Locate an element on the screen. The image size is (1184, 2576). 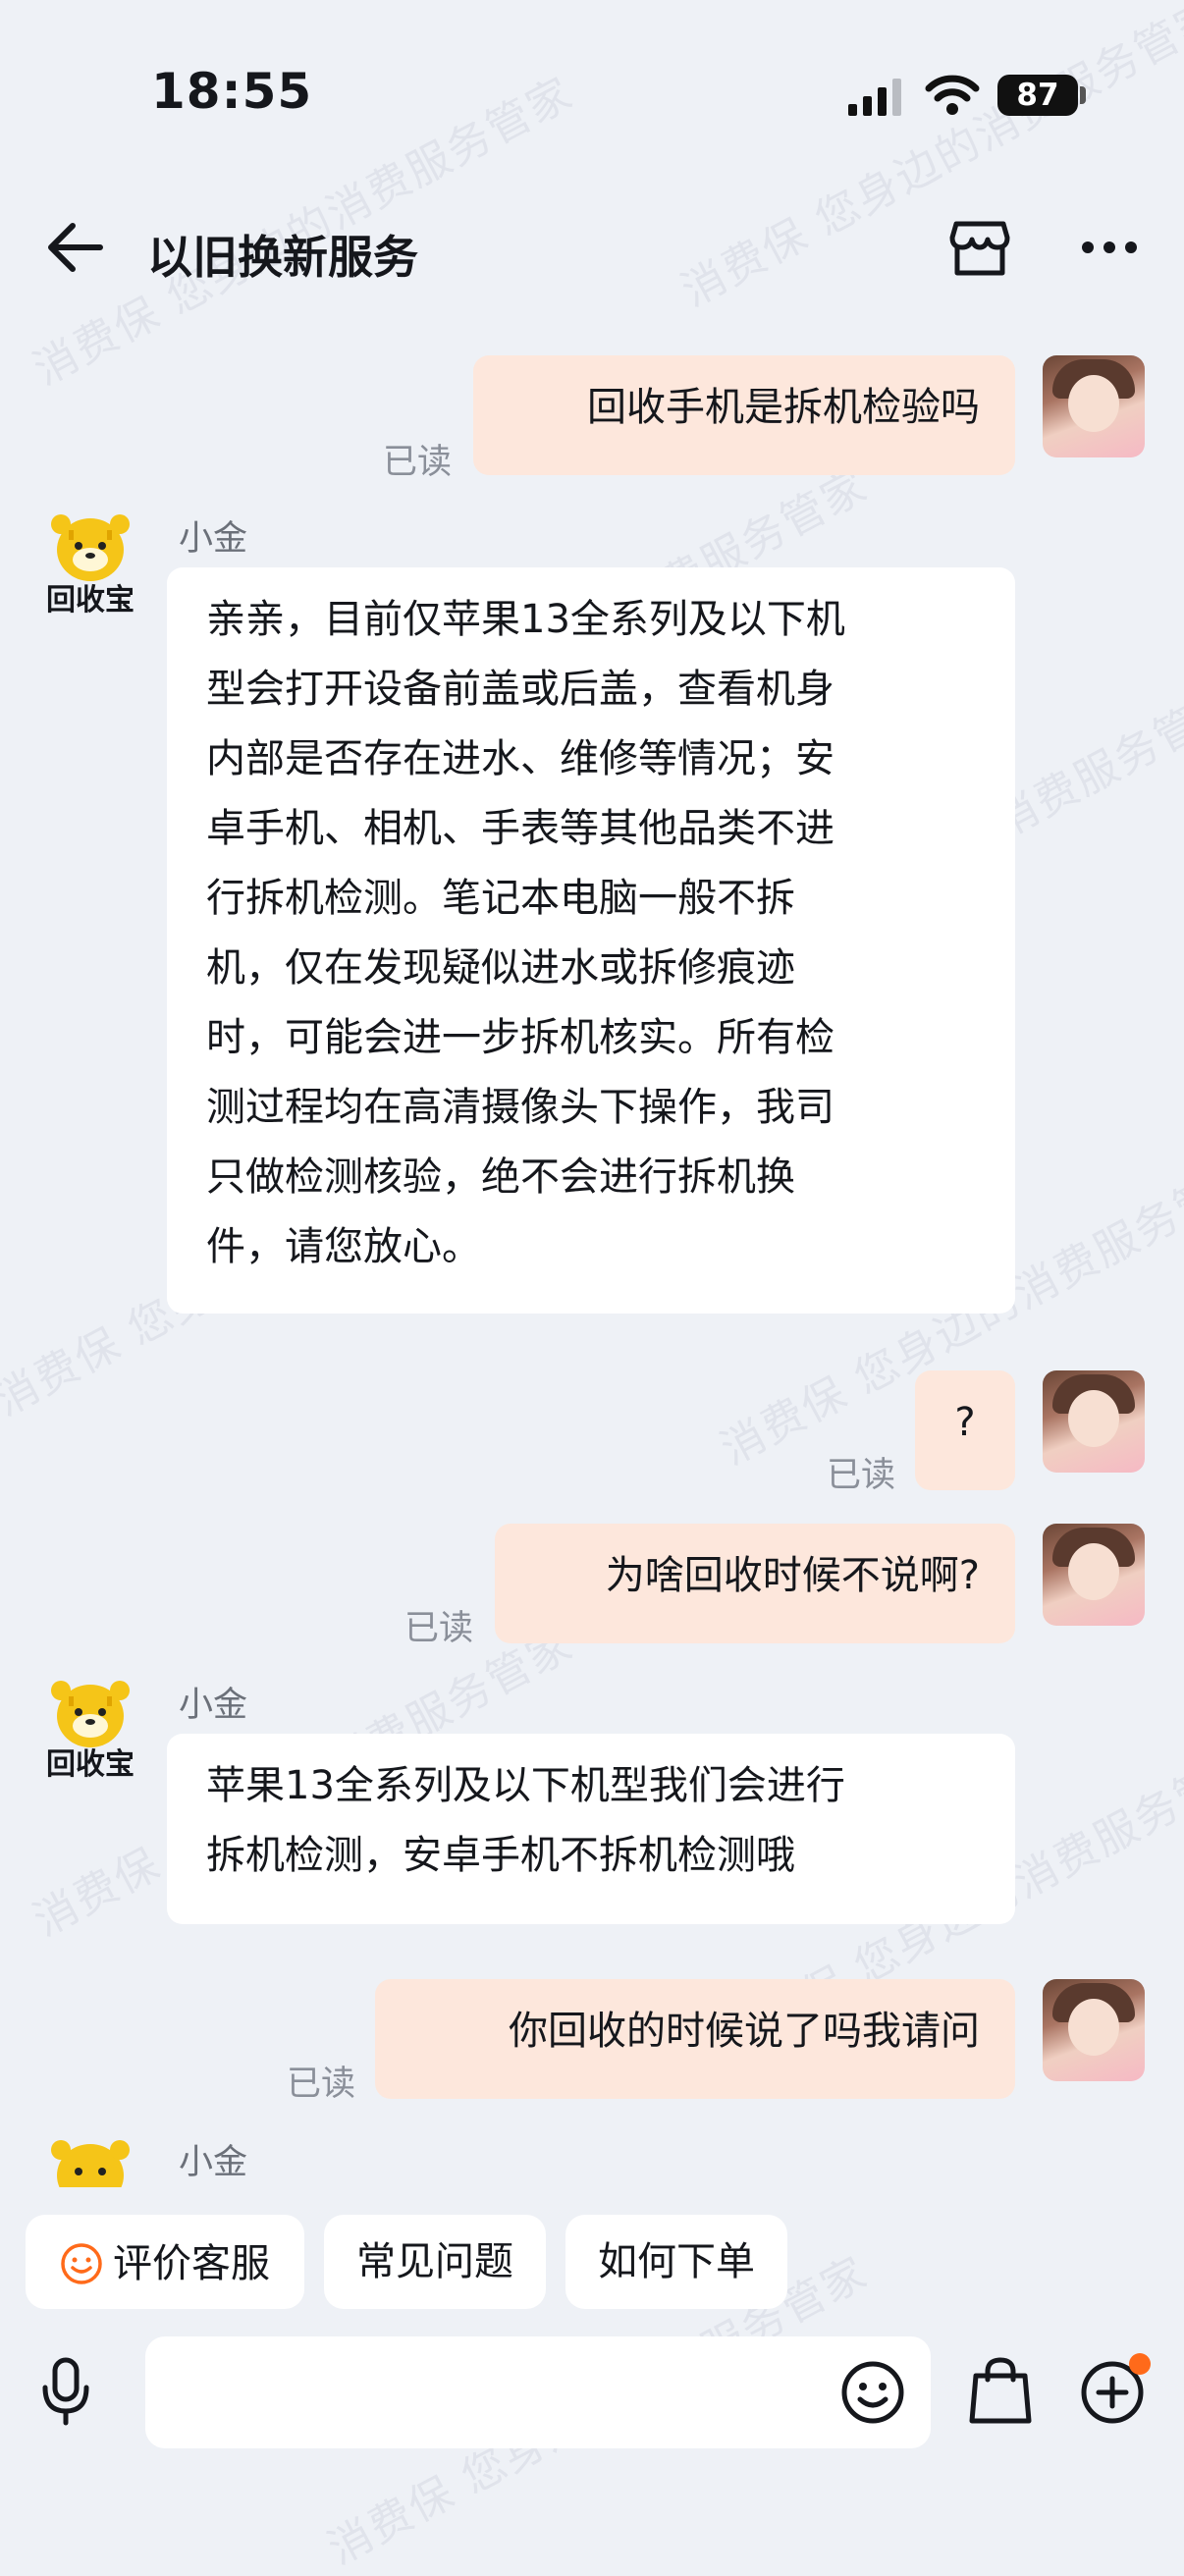
quick-reply-label: 常见问题 is located at coordinates (434, 2261).